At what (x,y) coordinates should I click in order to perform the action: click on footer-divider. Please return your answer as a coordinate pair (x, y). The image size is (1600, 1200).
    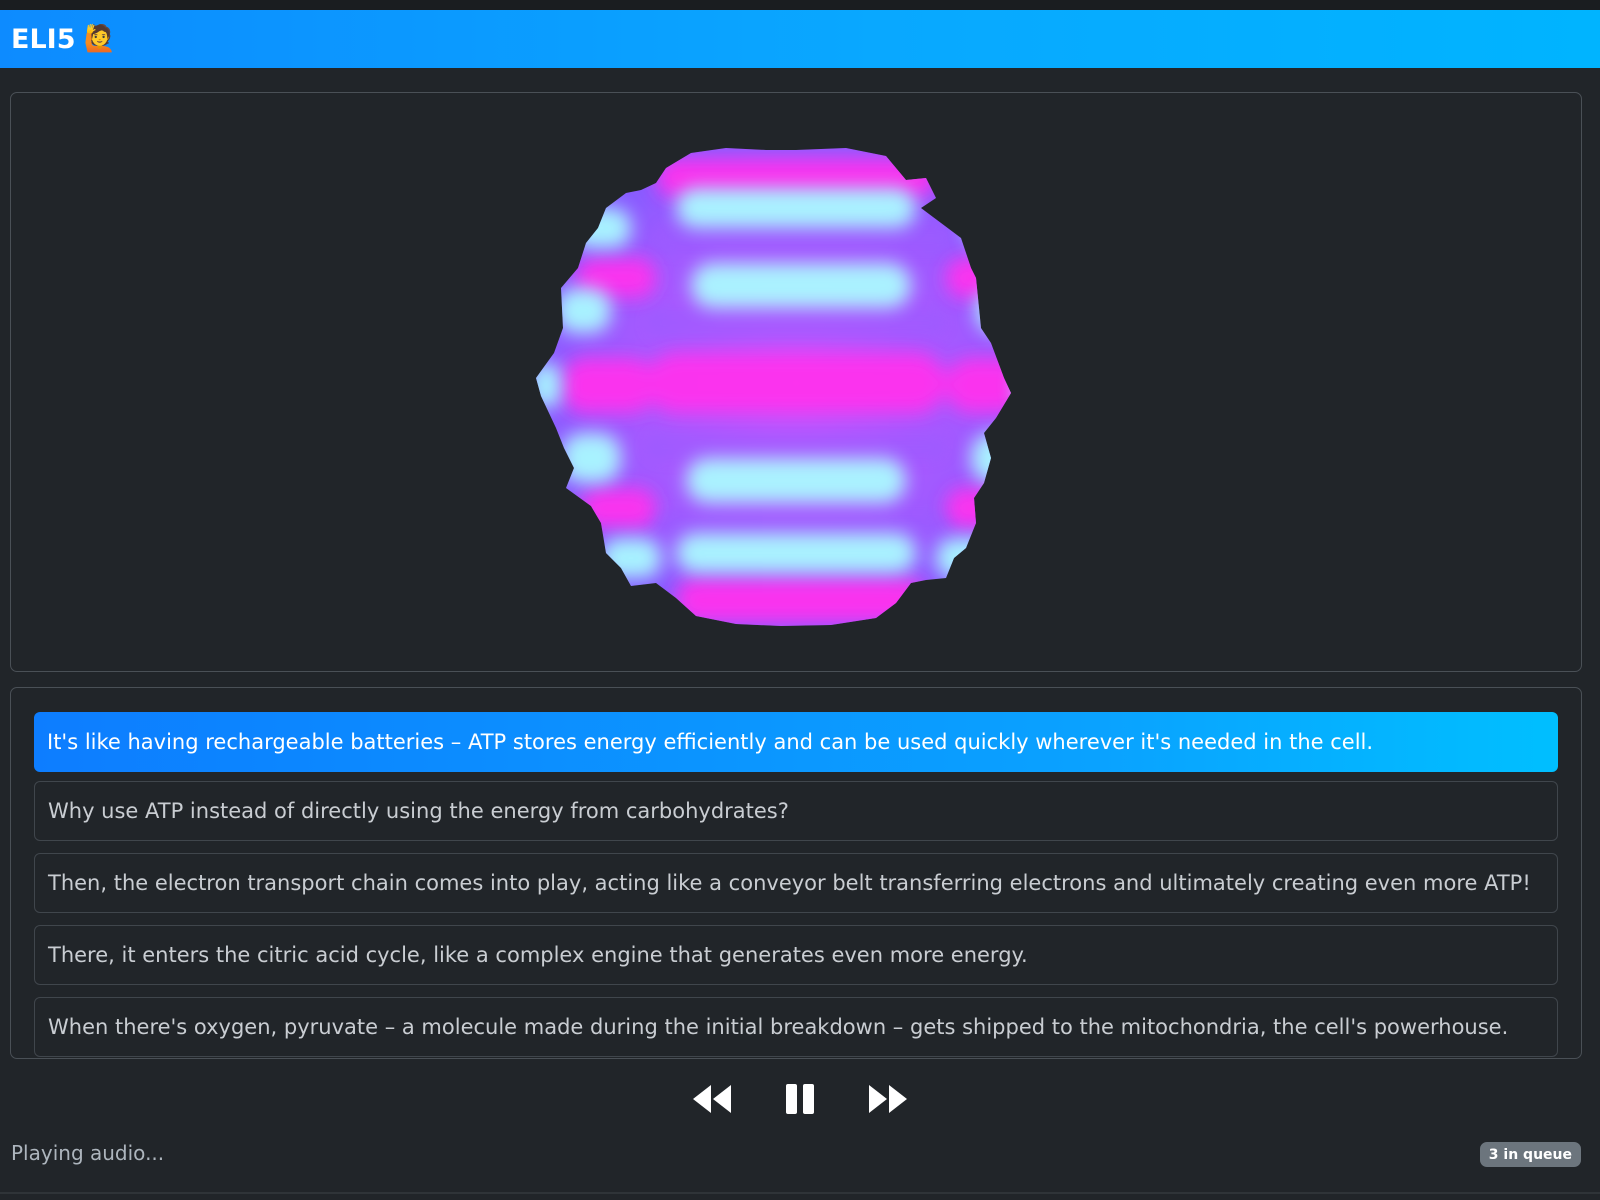
    Looking at the image, I should click on (800, 1193).